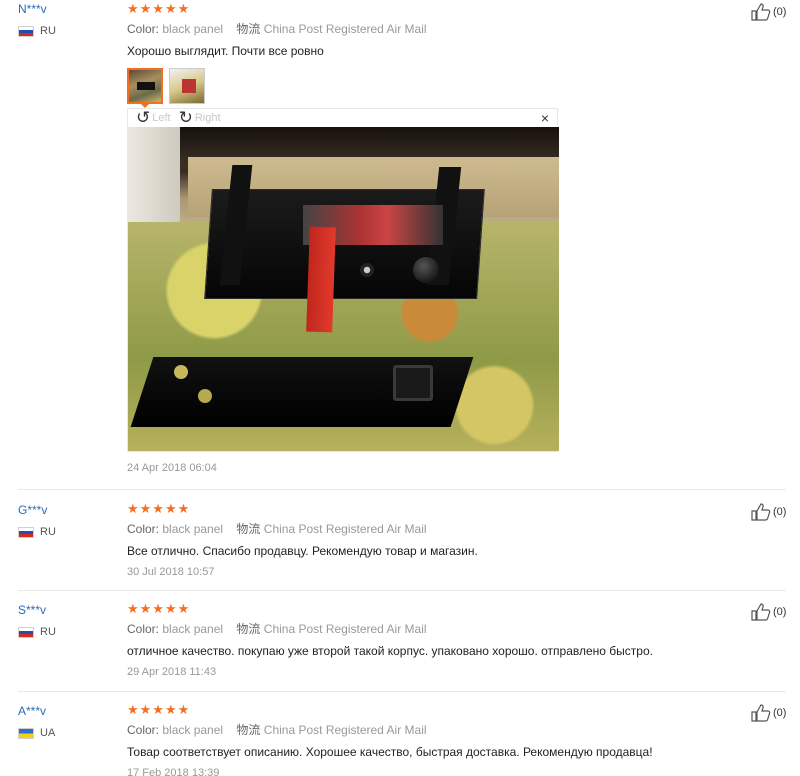 This screenshot has width=800, height=776. I want to click on rotate-right-icon: ↻, so click(185, 117).